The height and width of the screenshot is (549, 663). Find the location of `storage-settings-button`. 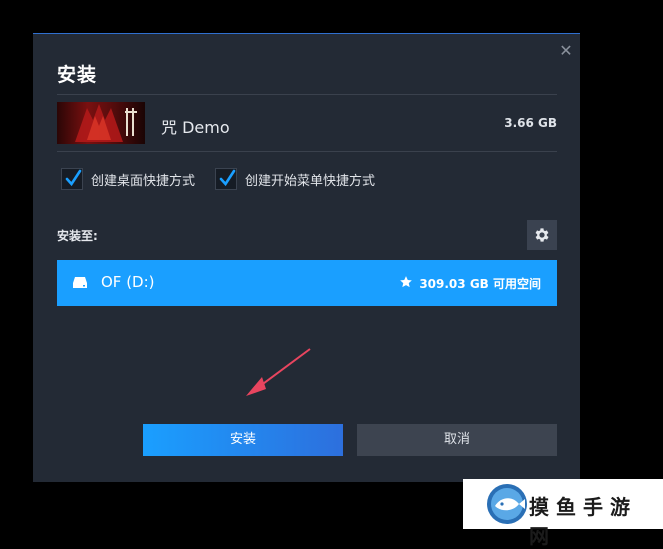

storage-settings-button is located at coordinates (542, 235).